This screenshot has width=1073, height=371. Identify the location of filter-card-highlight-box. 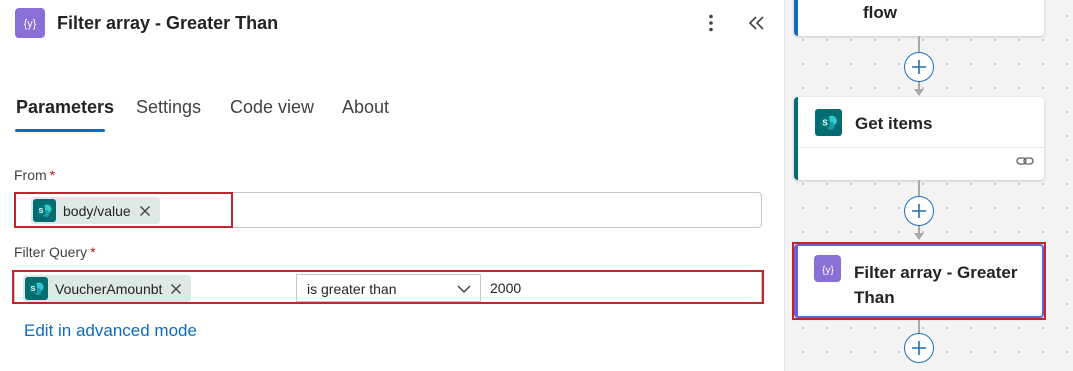
(919, 281).